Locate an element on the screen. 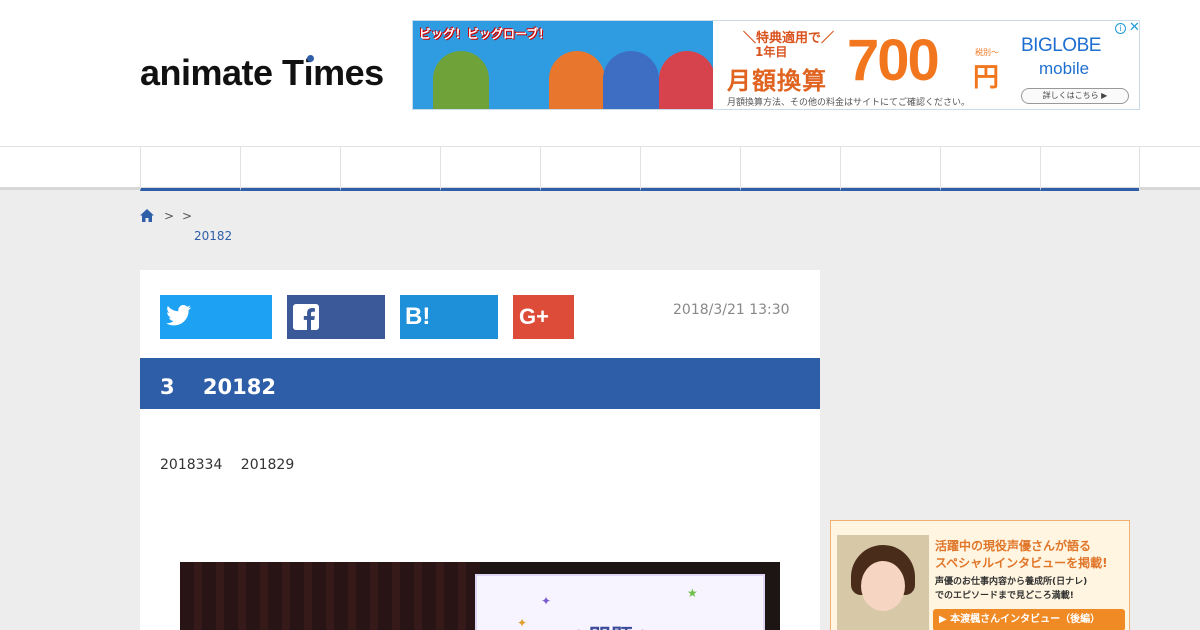  banner-person-face is located at coordinates (883, 586).